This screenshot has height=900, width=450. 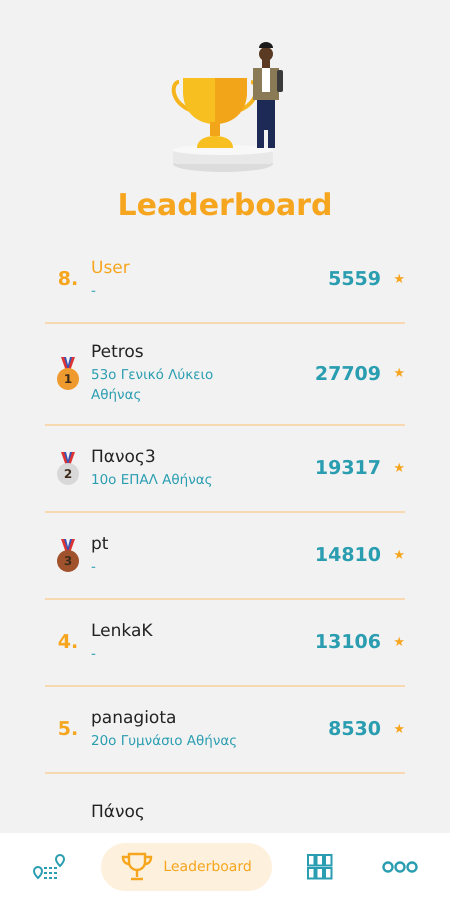 What do you see at coordinates (164, 741) in the screenshot?
I see `school-name: 20ο Γυμνάσιο Αθήνας` at bounding box center [164, 741].